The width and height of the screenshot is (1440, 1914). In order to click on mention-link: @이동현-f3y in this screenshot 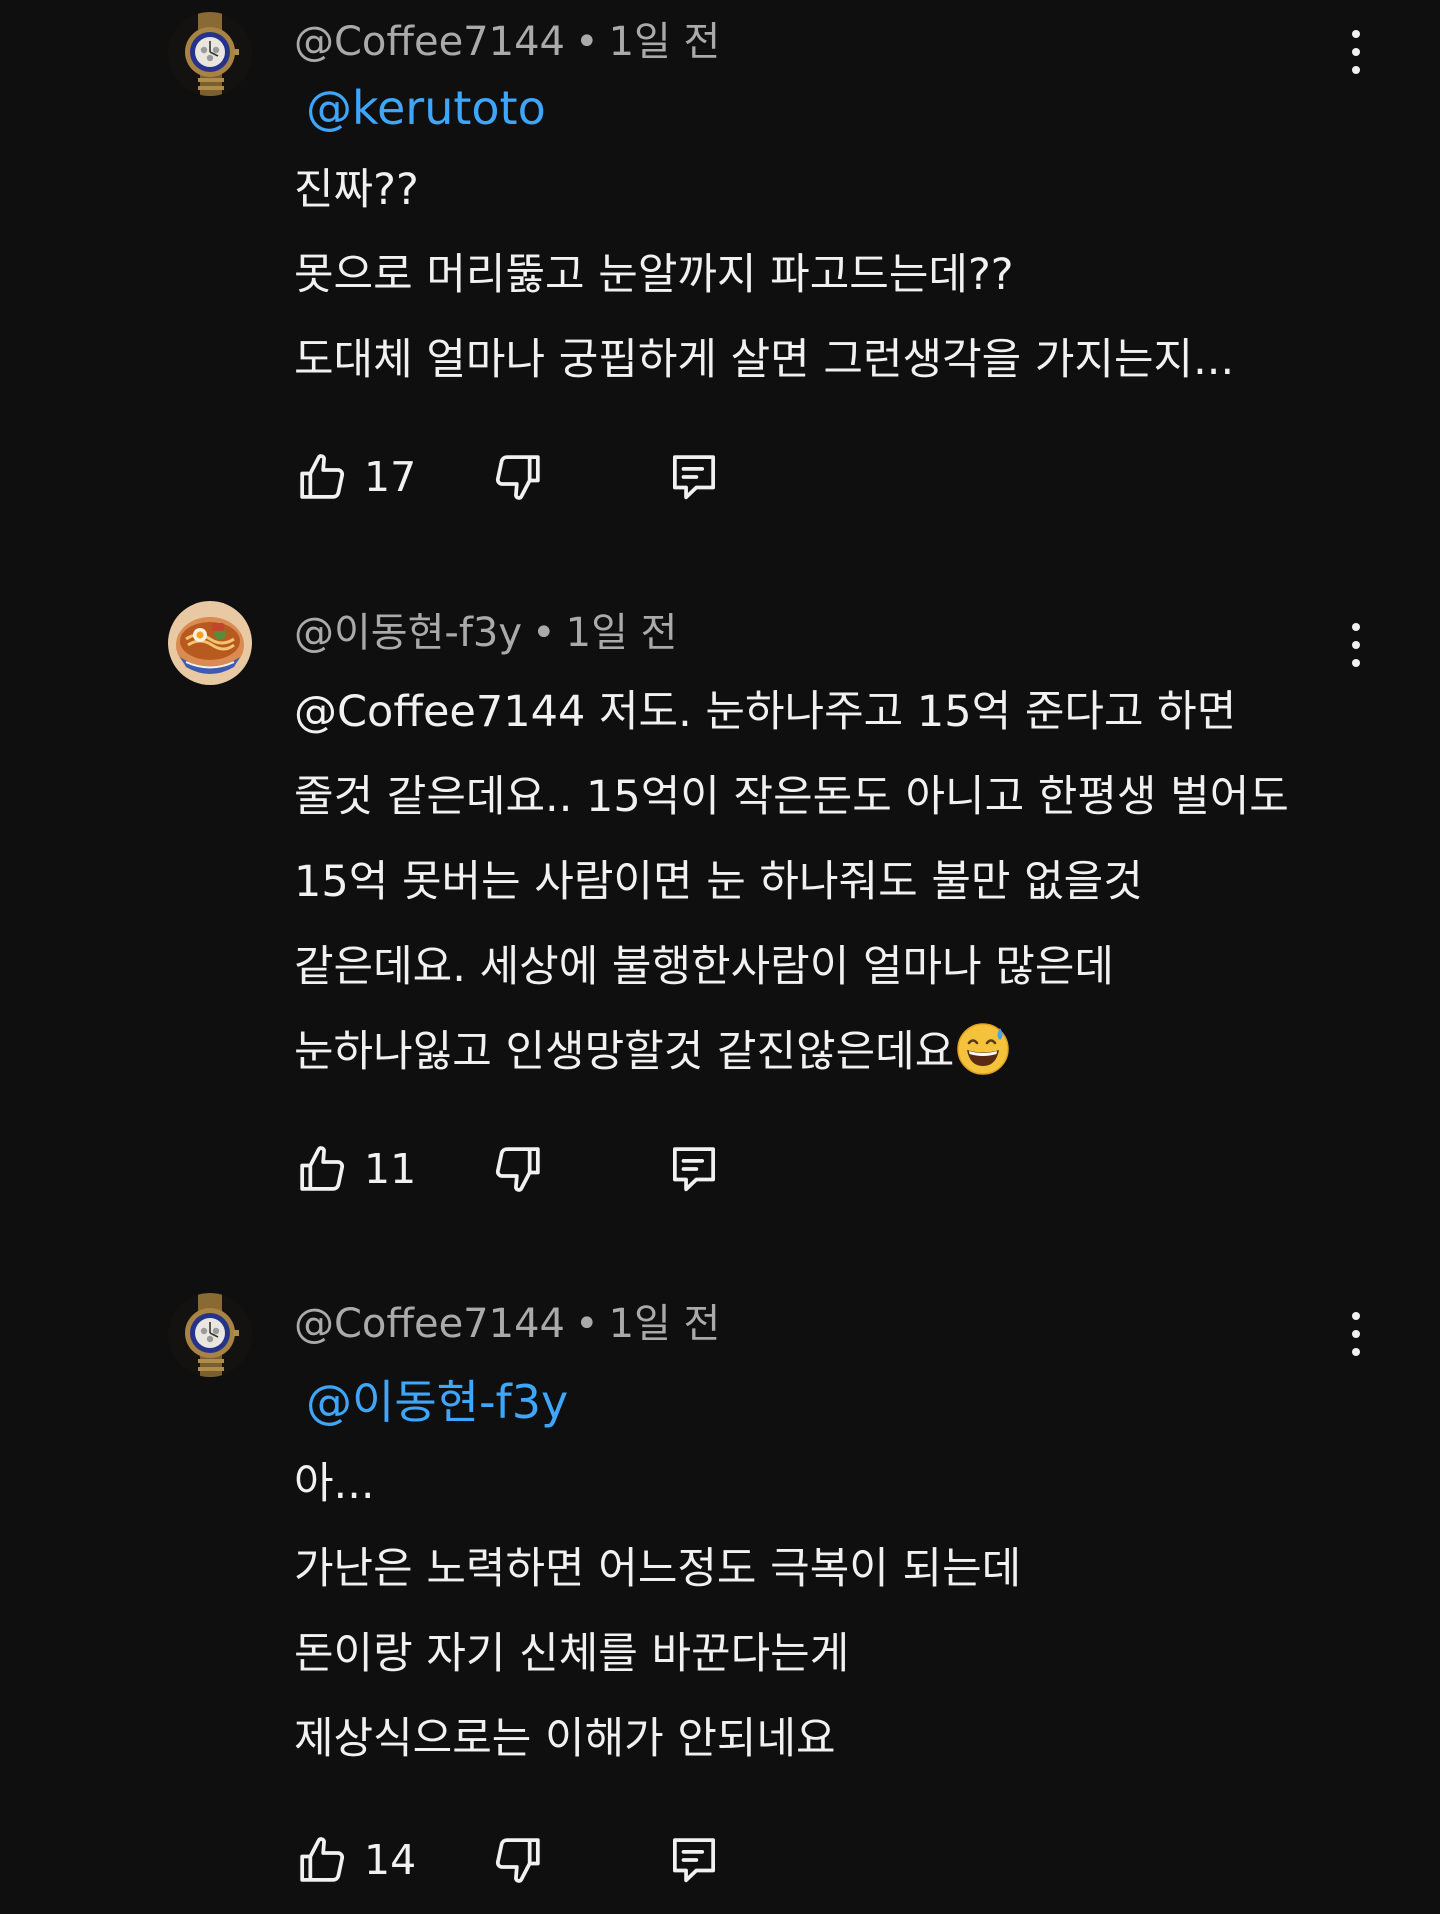, I will do `click(437, 1402)`.